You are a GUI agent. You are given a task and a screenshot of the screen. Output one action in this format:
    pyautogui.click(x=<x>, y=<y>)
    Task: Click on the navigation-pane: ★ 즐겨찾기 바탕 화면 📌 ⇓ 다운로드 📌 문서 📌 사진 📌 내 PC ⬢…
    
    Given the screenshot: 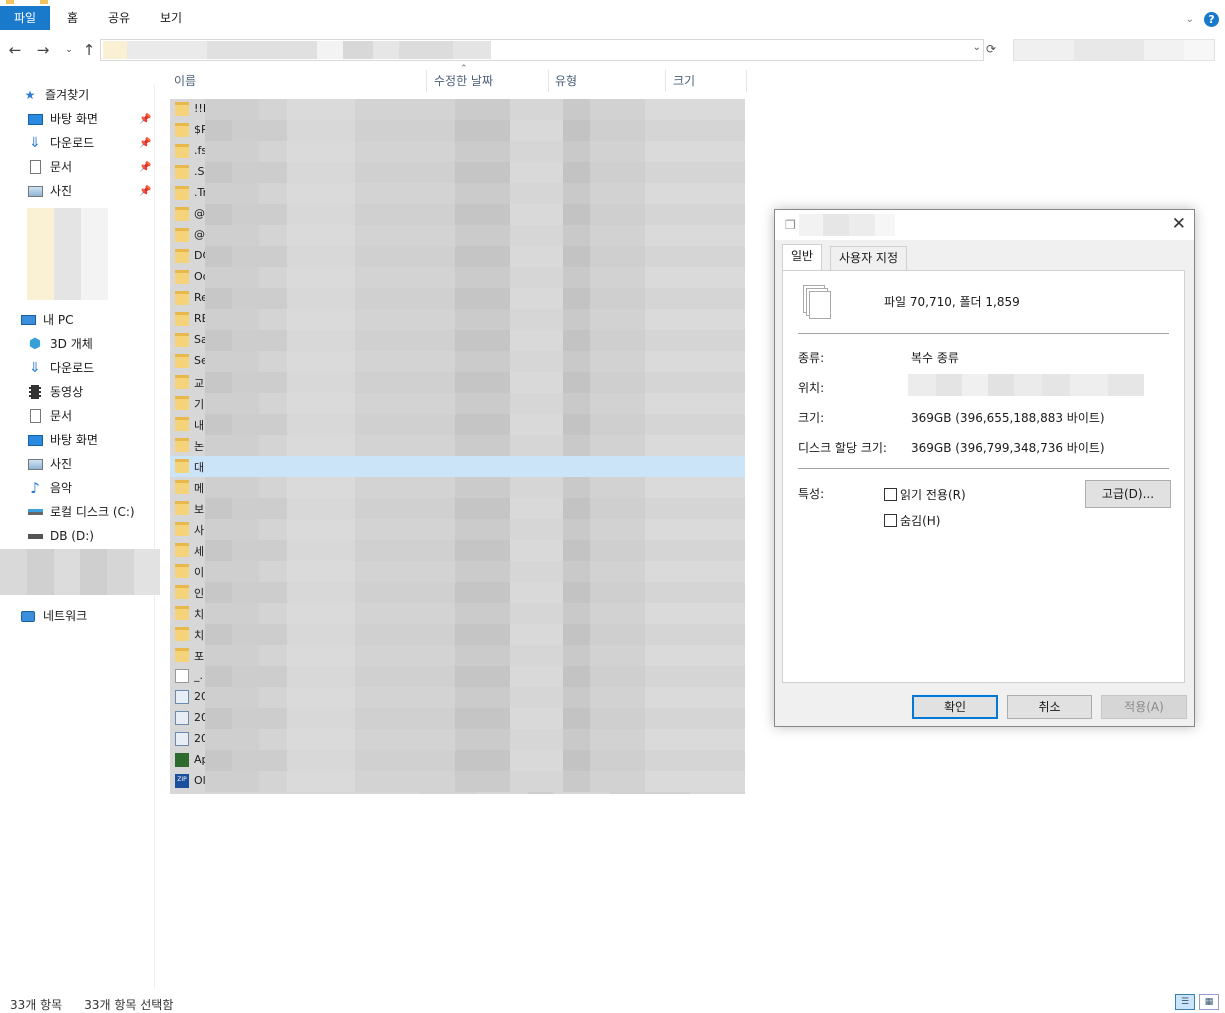 What is the action you would take?
    pyautogui.click(x=80, y=536)
    